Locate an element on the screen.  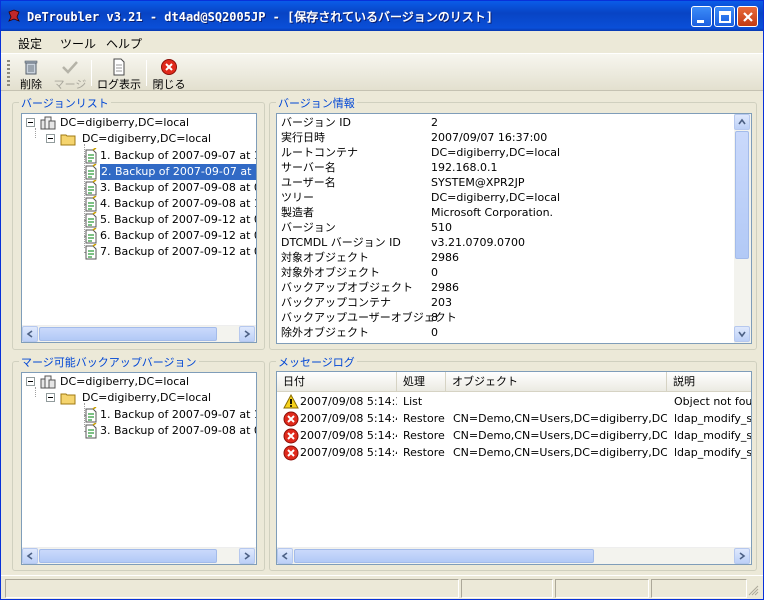
close-window-button is located at coordinates (747, 16).